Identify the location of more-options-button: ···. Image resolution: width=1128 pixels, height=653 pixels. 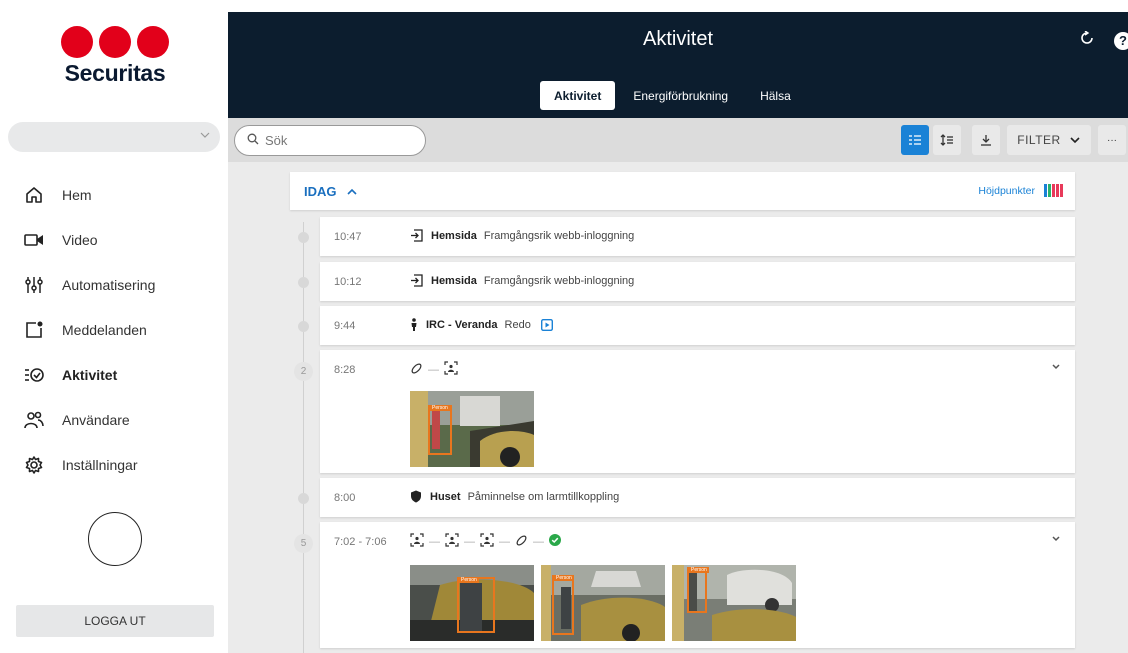
(1112, 140).